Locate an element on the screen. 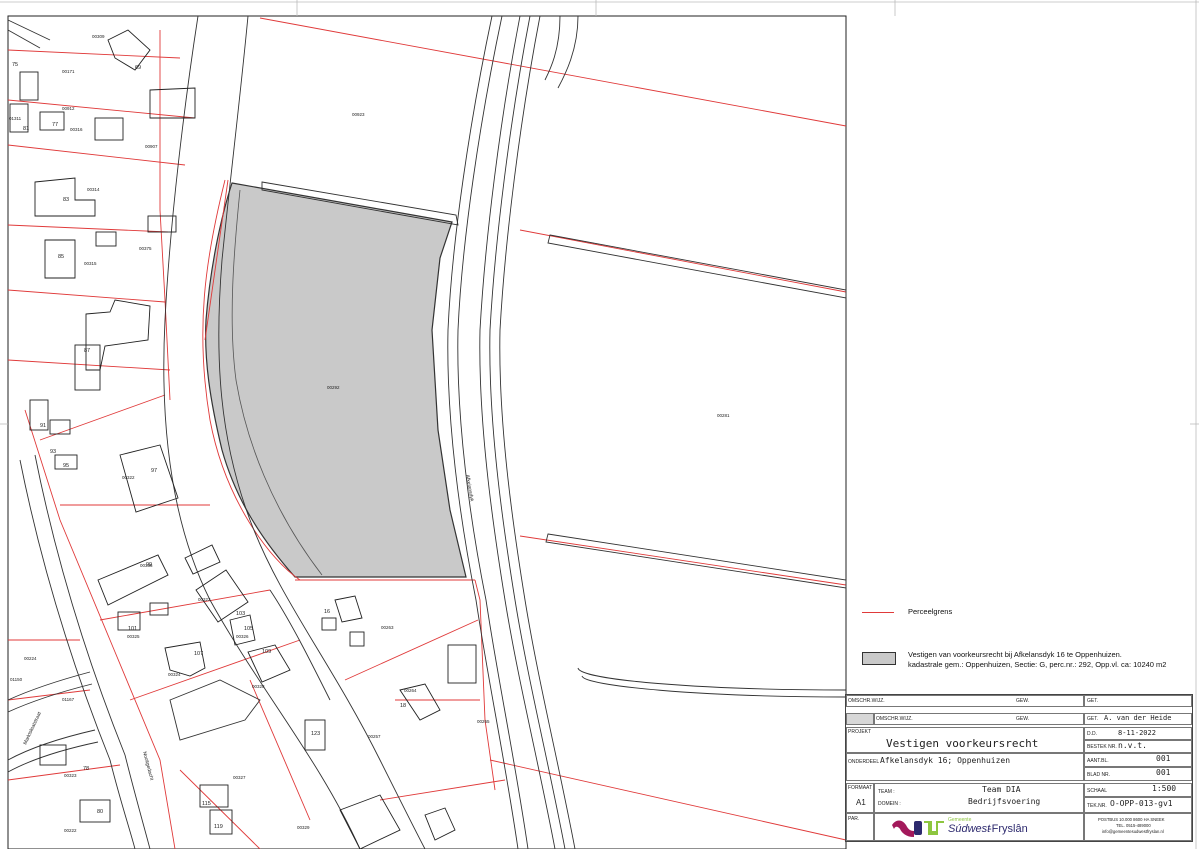 This screenshot has height=849, width=1199. formaat-label: FORMAAT is located at coordinates (860, 788).